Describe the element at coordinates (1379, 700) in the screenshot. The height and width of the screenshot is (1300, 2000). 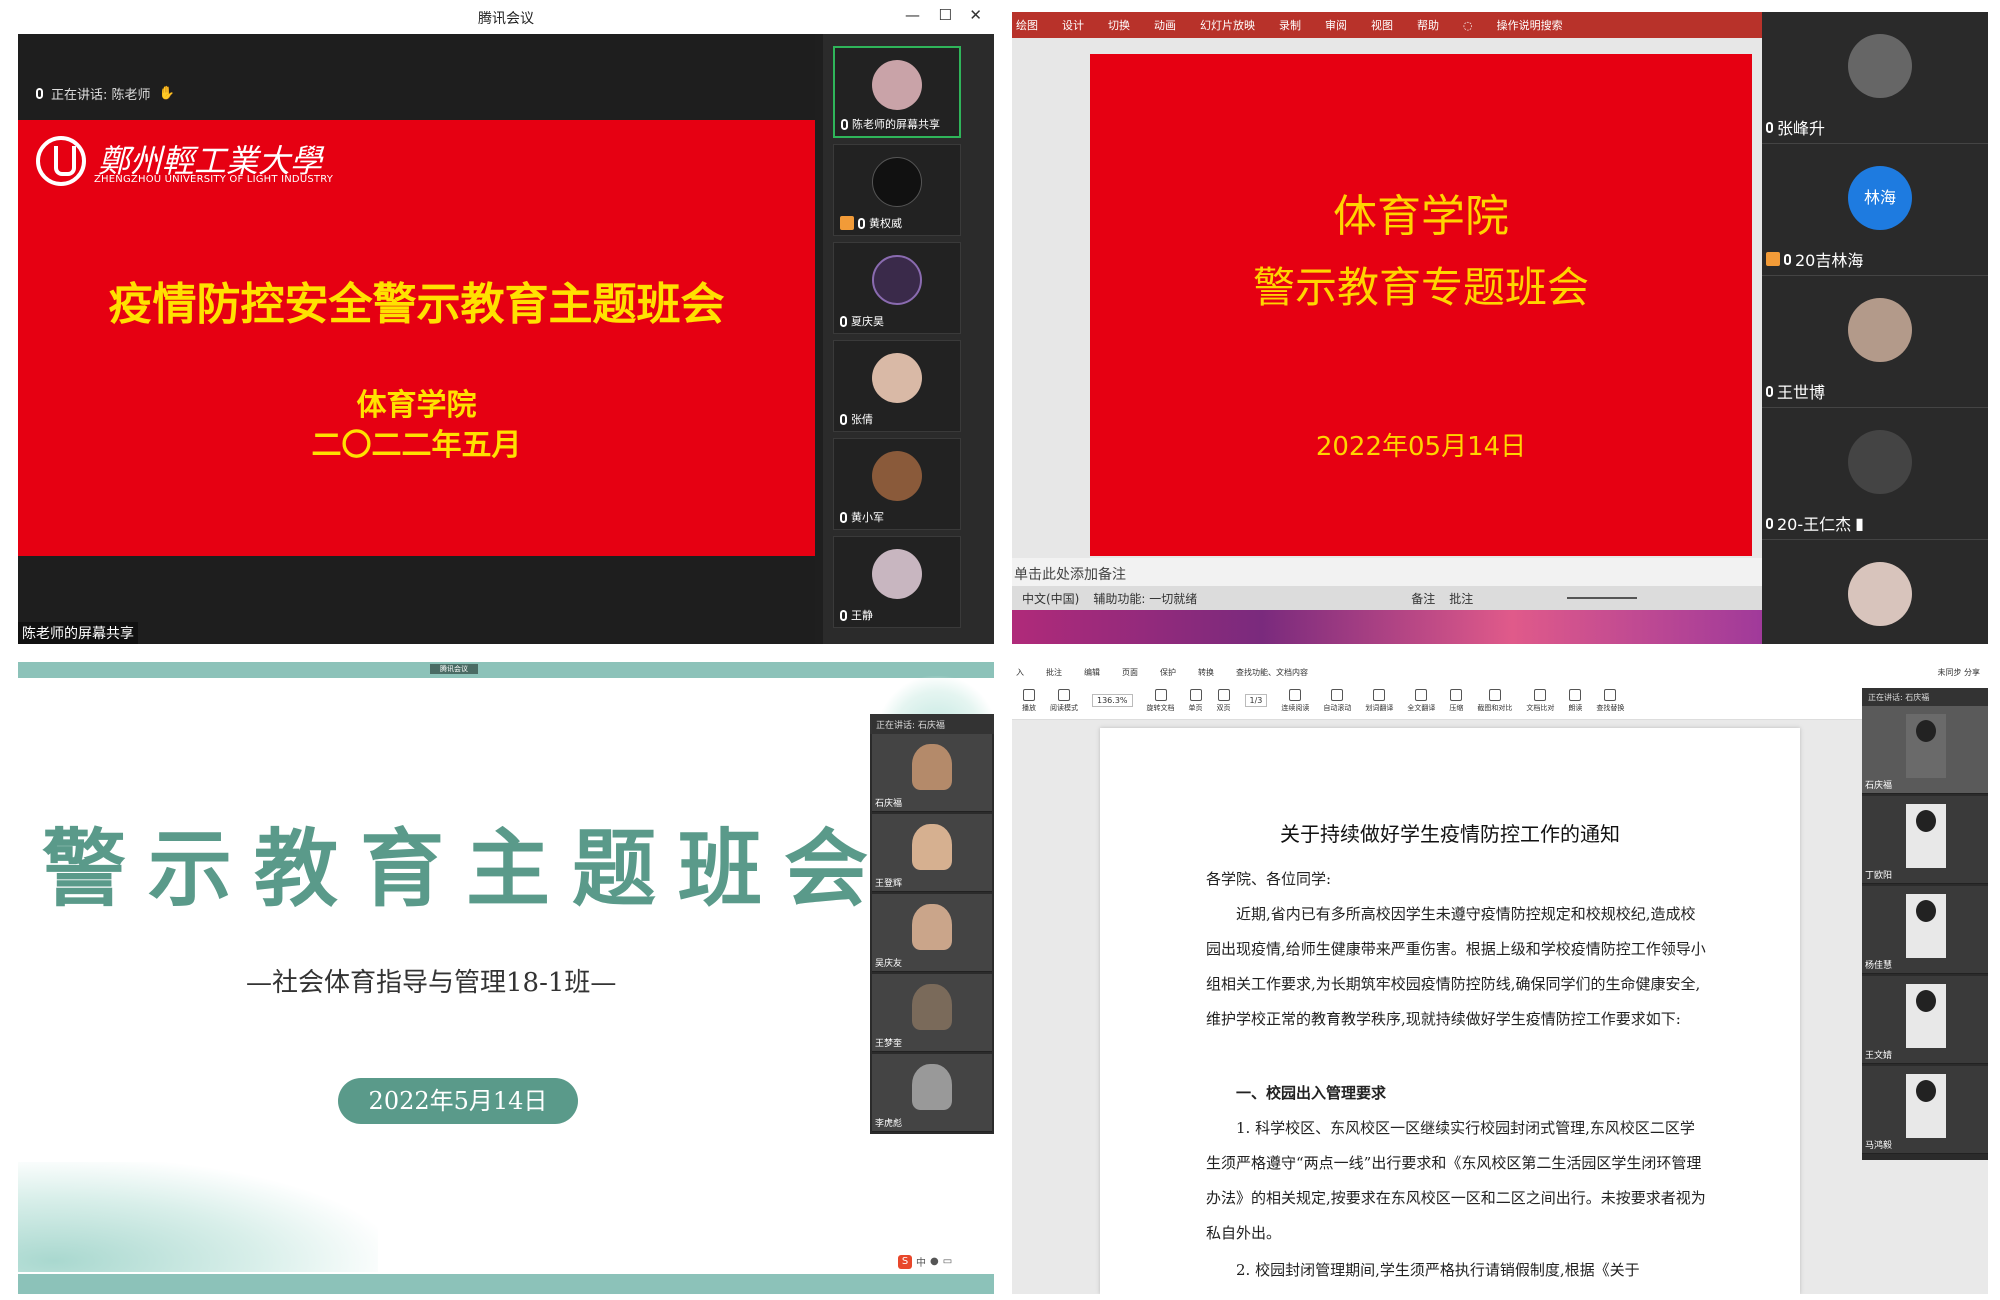
I see `translate-word-button: 划词翻译` at that location.